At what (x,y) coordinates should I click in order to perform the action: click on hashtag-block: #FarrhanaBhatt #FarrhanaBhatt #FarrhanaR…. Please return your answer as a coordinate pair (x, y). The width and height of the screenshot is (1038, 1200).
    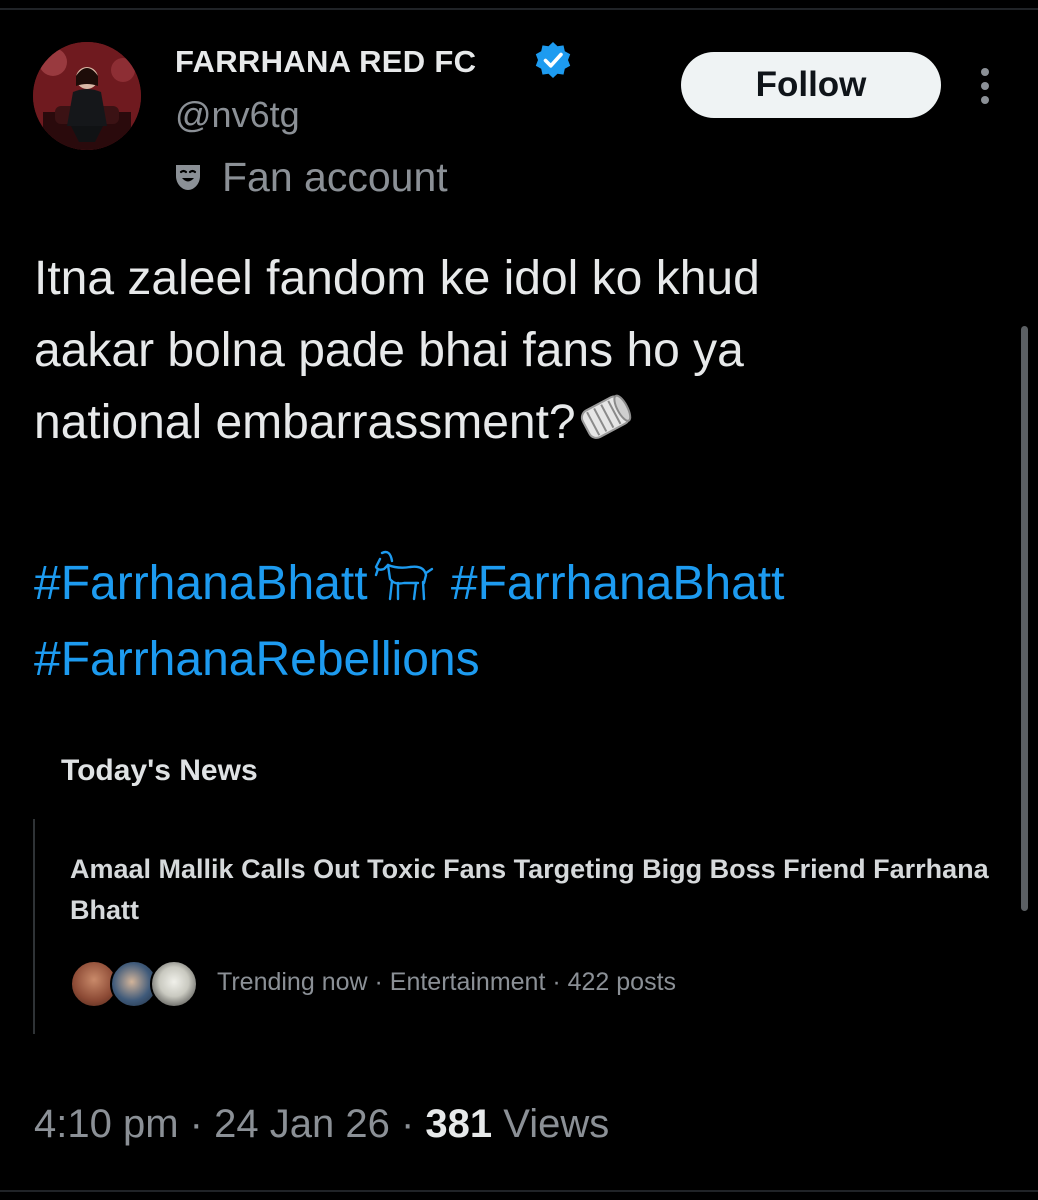
    Looking at the image, I should click on (514, 622).